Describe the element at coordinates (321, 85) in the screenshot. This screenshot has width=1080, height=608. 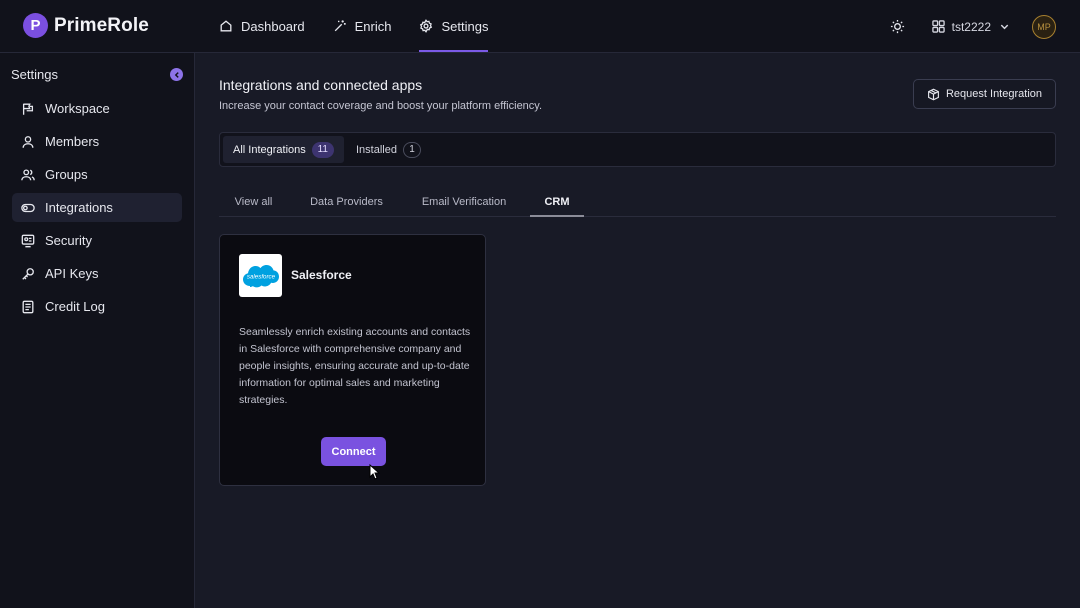
I see `page-title: Integrations and connected apps` at that location.